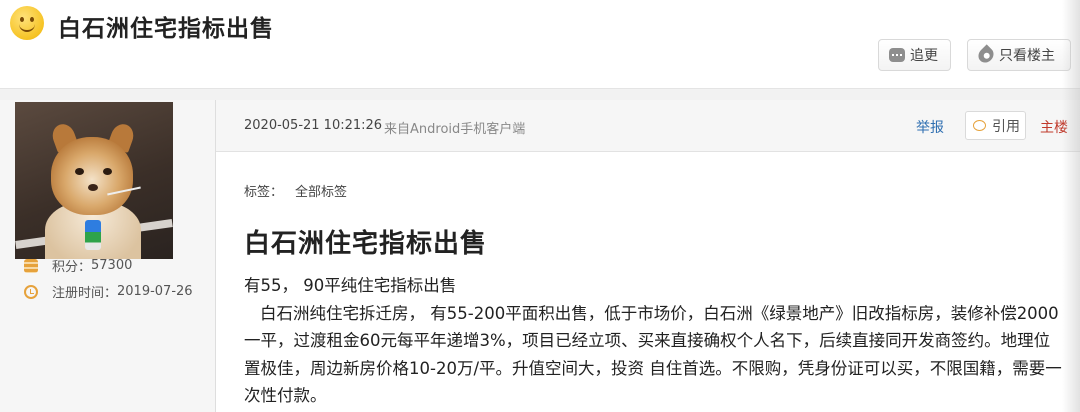 The image size is (1080, 412). Describe the element at coordinates (1071, 206) in the screenshot. I see `edge-shadow` at that location.